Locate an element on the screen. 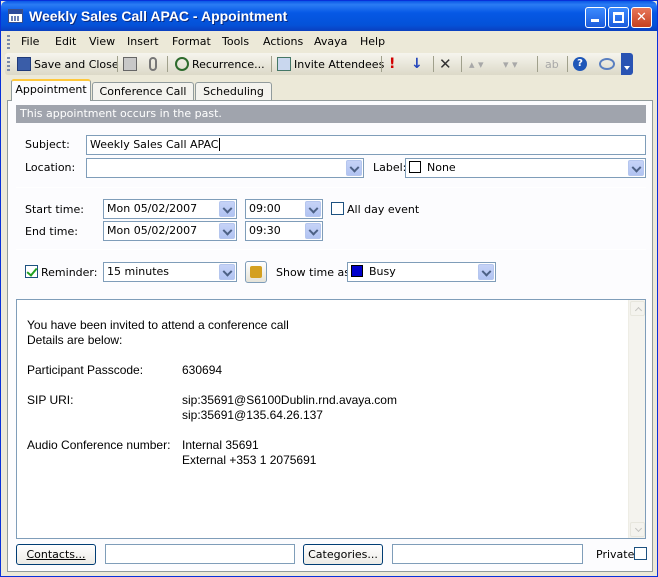 The image size is (658, 577). private-checkbox is located at coordinates (640, 553).